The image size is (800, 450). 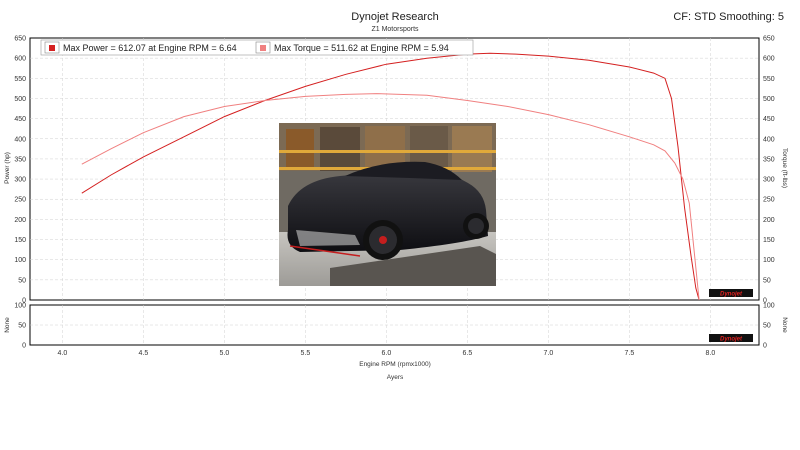 I want to click on x-tick-label: 5.0, so click(x=225, y=353).